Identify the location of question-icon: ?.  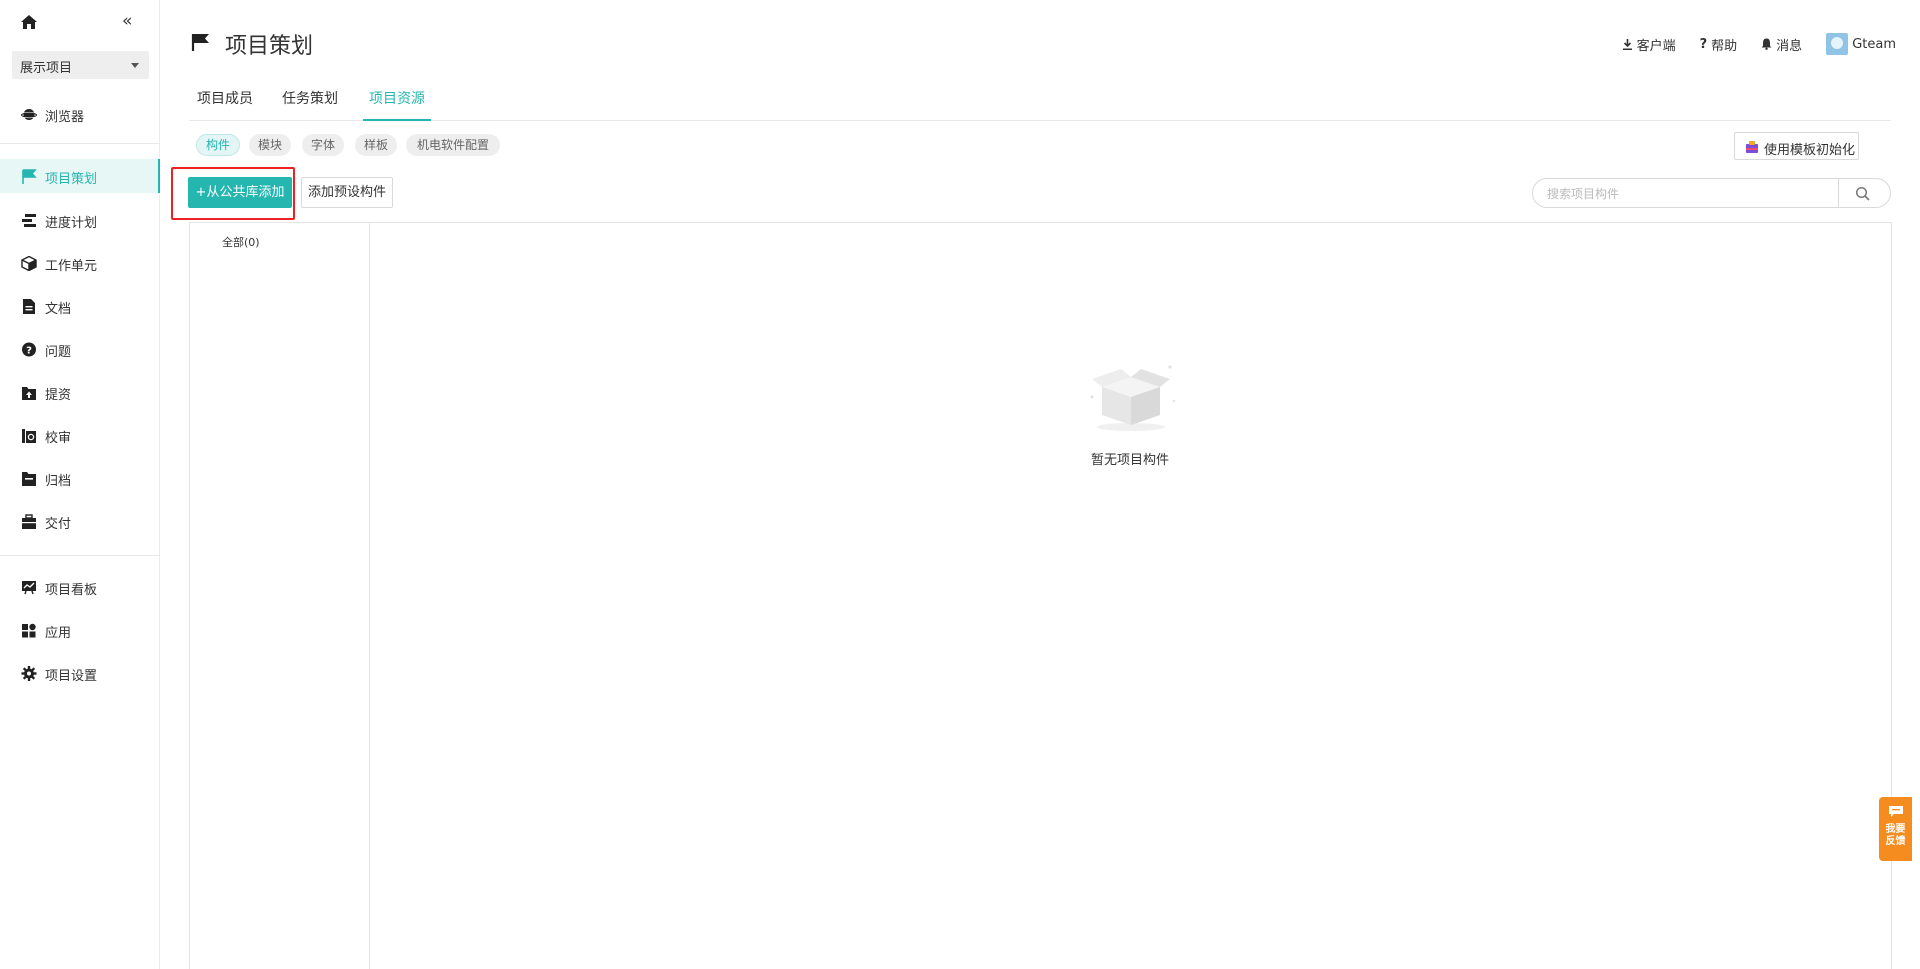
(29, 349).